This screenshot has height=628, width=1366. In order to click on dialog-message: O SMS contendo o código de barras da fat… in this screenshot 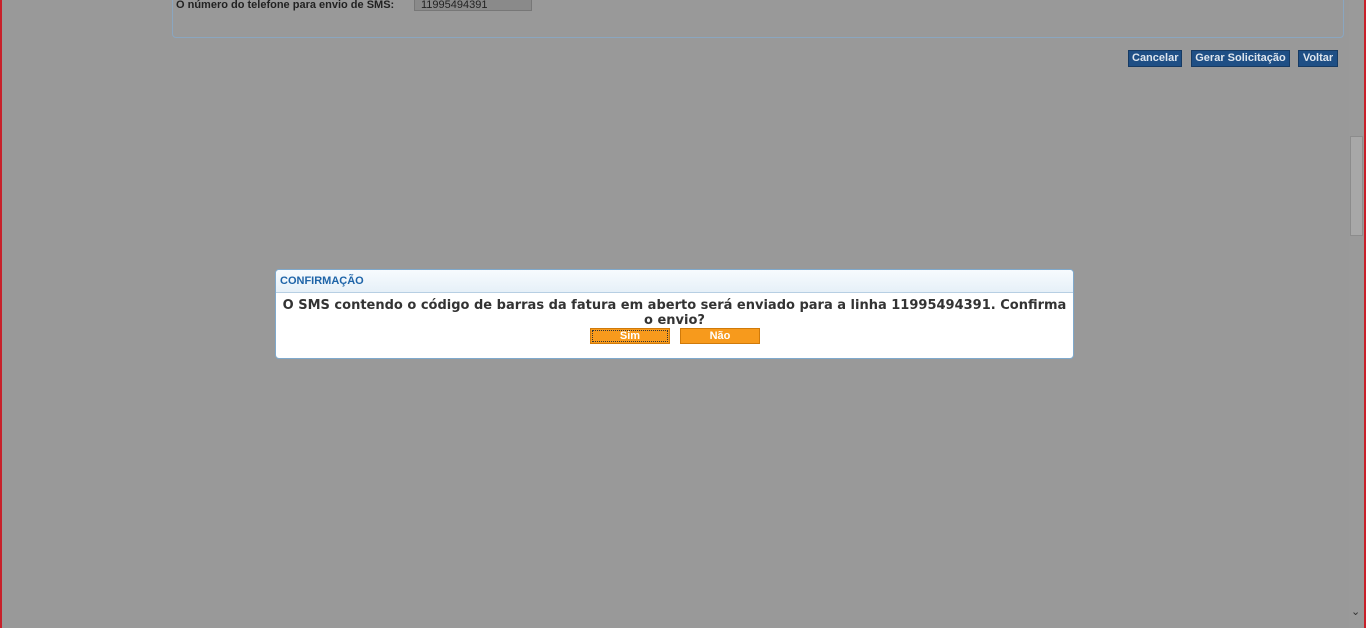, I will do `click(674, 313)`.